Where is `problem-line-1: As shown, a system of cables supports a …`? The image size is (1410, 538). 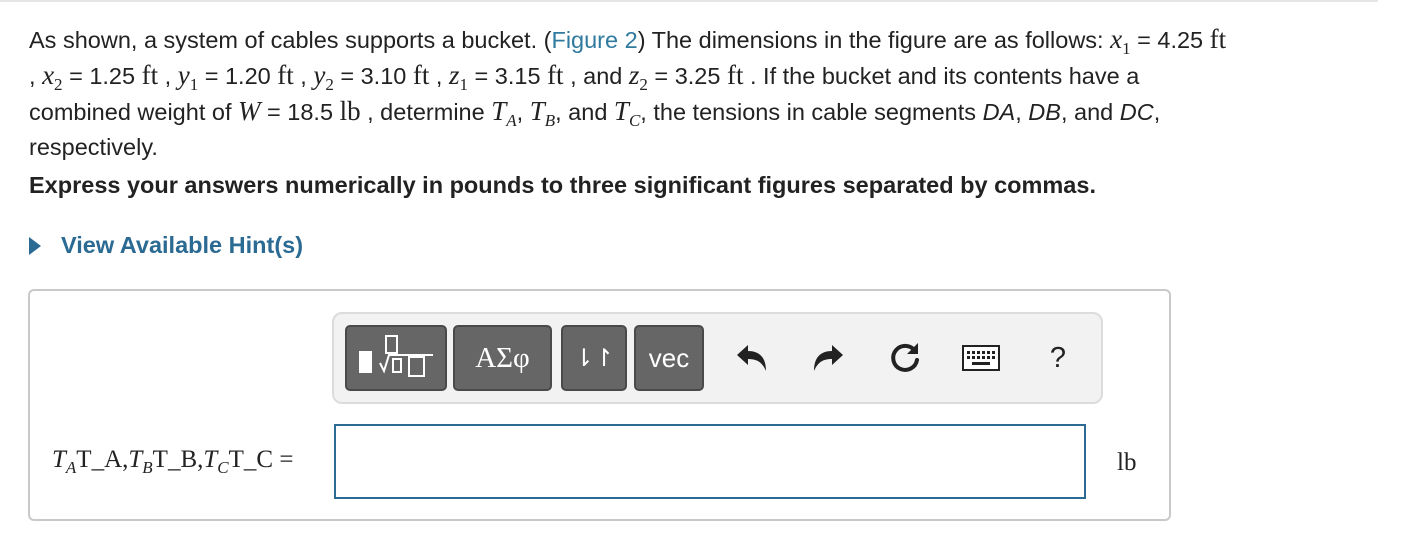
problem-line-1: As shown, a system of cables supports a … is located at coordinates (628, 41).